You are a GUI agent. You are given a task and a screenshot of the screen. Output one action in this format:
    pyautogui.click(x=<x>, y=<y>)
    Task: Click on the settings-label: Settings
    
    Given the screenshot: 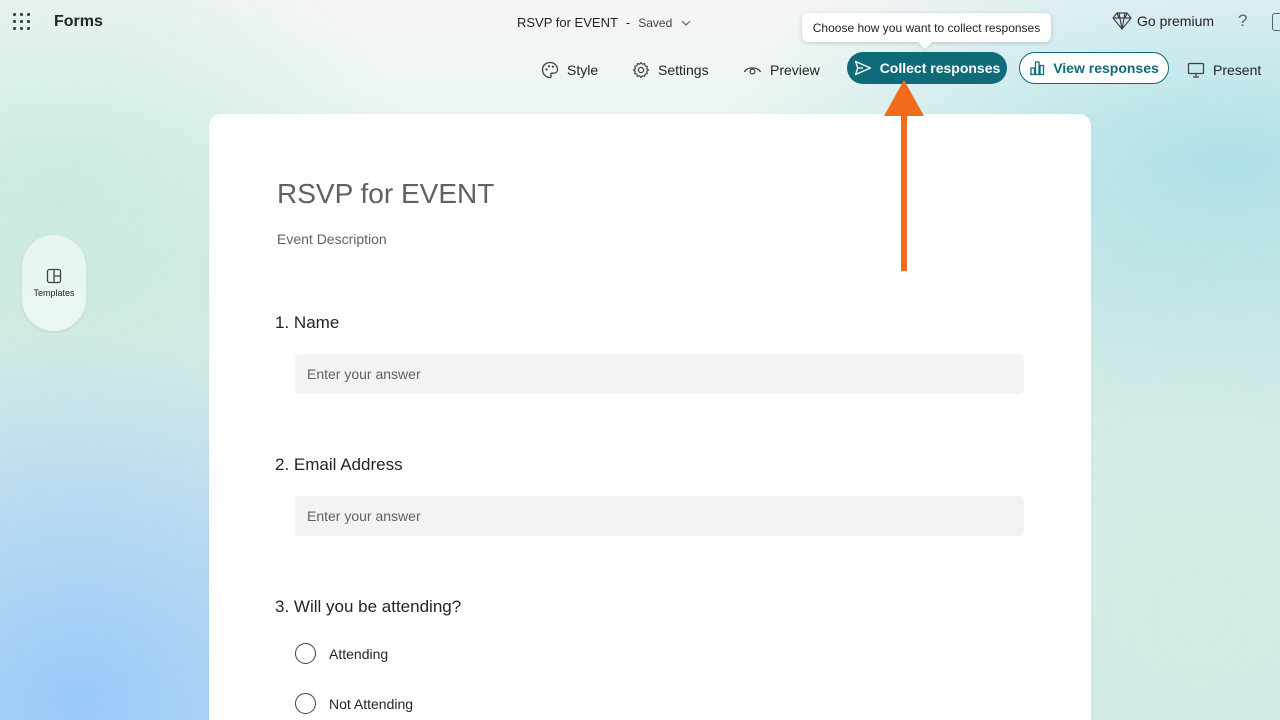 What is the action you would take?
    pyautogui.click(x=683, y=70)
    